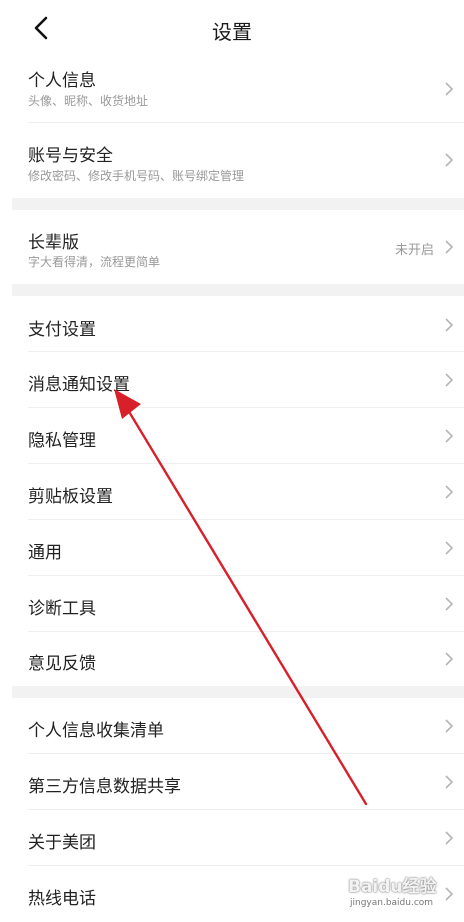 This screenshot has width=464, height=922. What do you see at coordinates (232, 603) in the screenshot?
I see `settings-row-diagnostics: 诊断工具` at bounding box center [232, 603].